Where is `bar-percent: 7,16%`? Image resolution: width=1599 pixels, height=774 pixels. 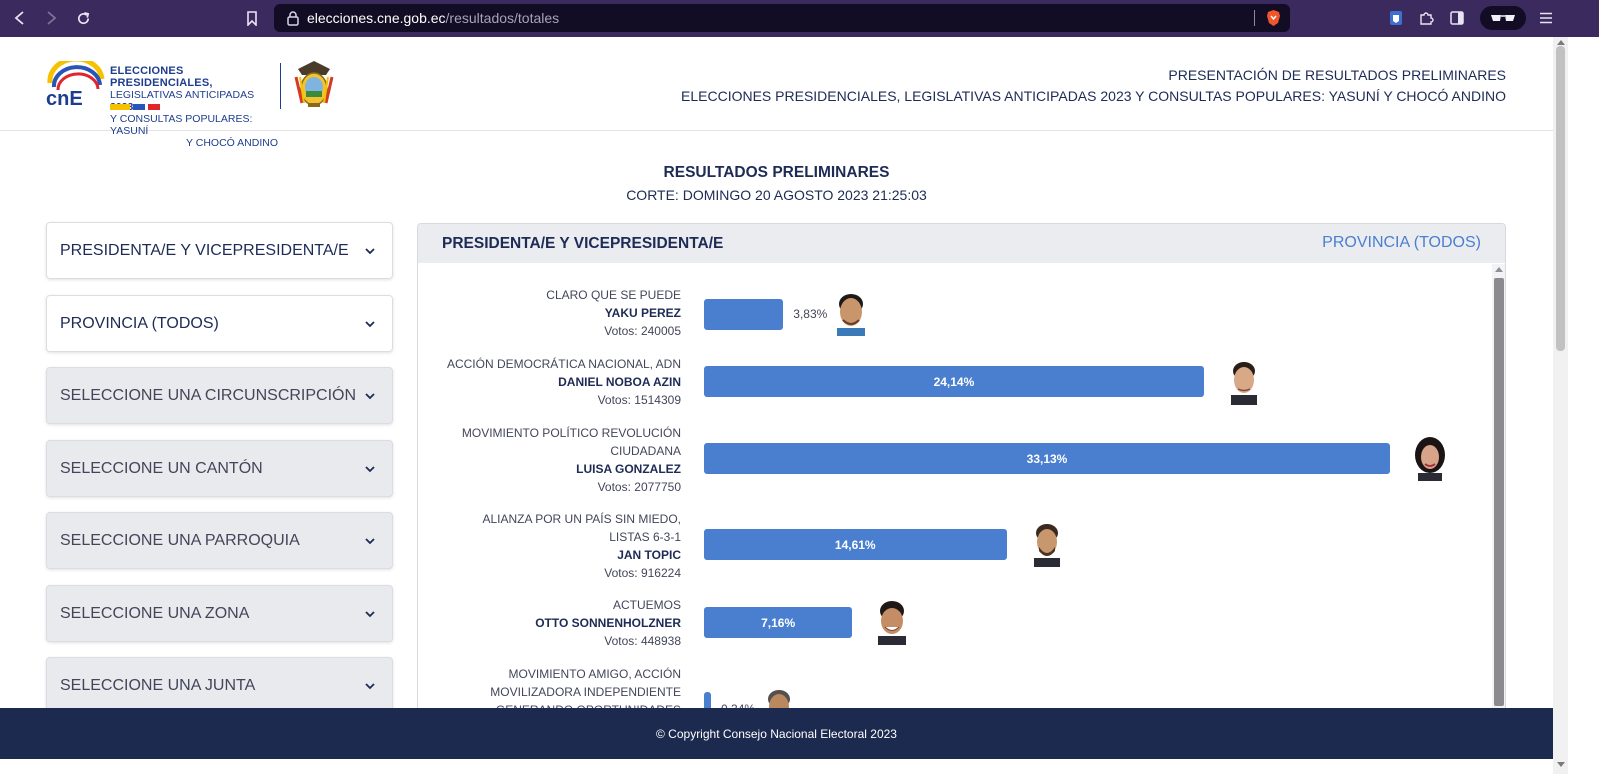 bar-percent: 7,16% is located at coordinates (778, 622).